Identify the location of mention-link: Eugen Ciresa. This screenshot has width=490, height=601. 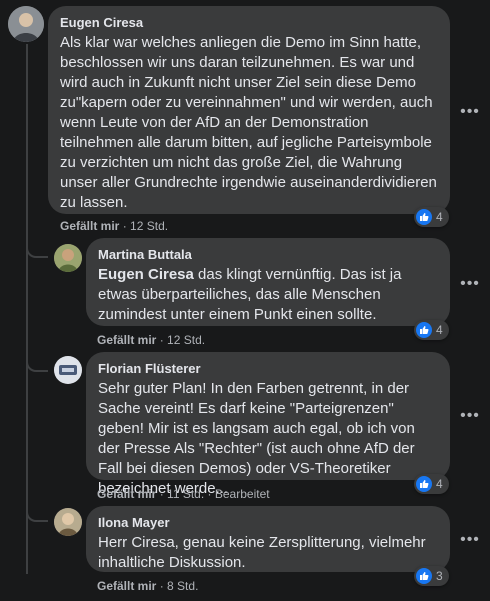
(146, 274).